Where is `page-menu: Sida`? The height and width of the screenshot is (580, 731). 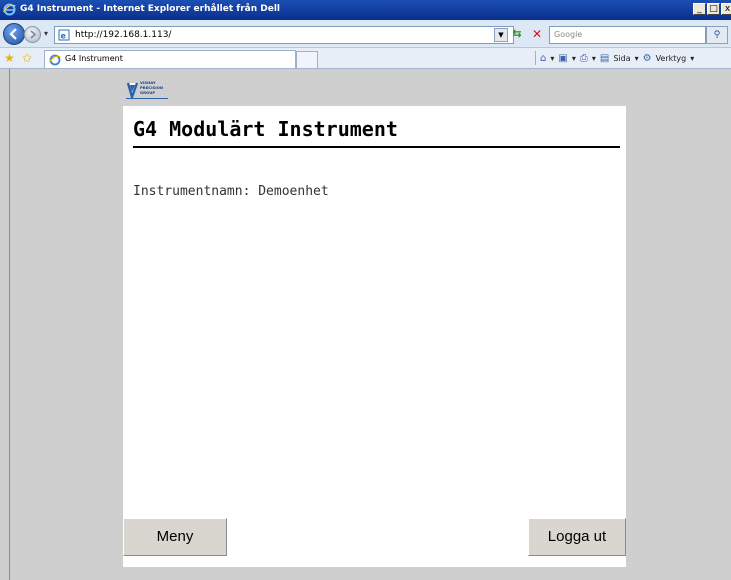 page-menu: Sida is located at coordinates (621, 58).